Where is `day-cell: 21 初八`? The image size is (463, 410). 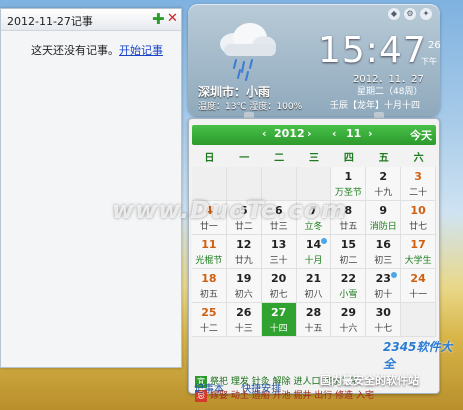 day-cell: 21 初八 is located at coordinates (314, 286).